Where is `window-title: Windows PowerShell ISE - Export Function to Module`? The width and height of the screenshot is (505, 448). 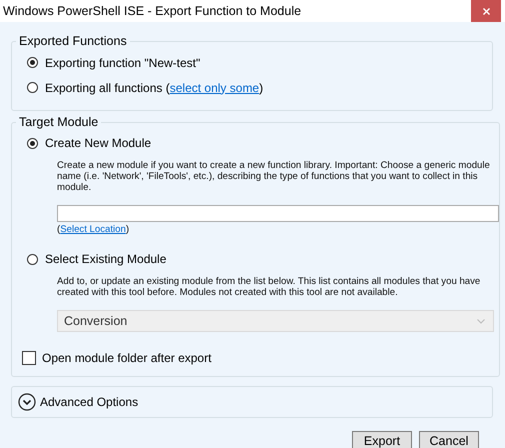
window-title: Windows PowerShell ISE - Export Function to Module is located at coordinates (152, 11).